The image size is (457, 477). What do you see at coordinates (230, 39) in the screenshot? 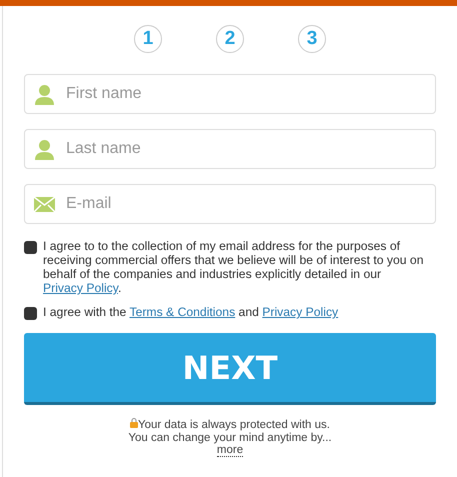
I see `step-number: 2` at bounding box center [230, 39].